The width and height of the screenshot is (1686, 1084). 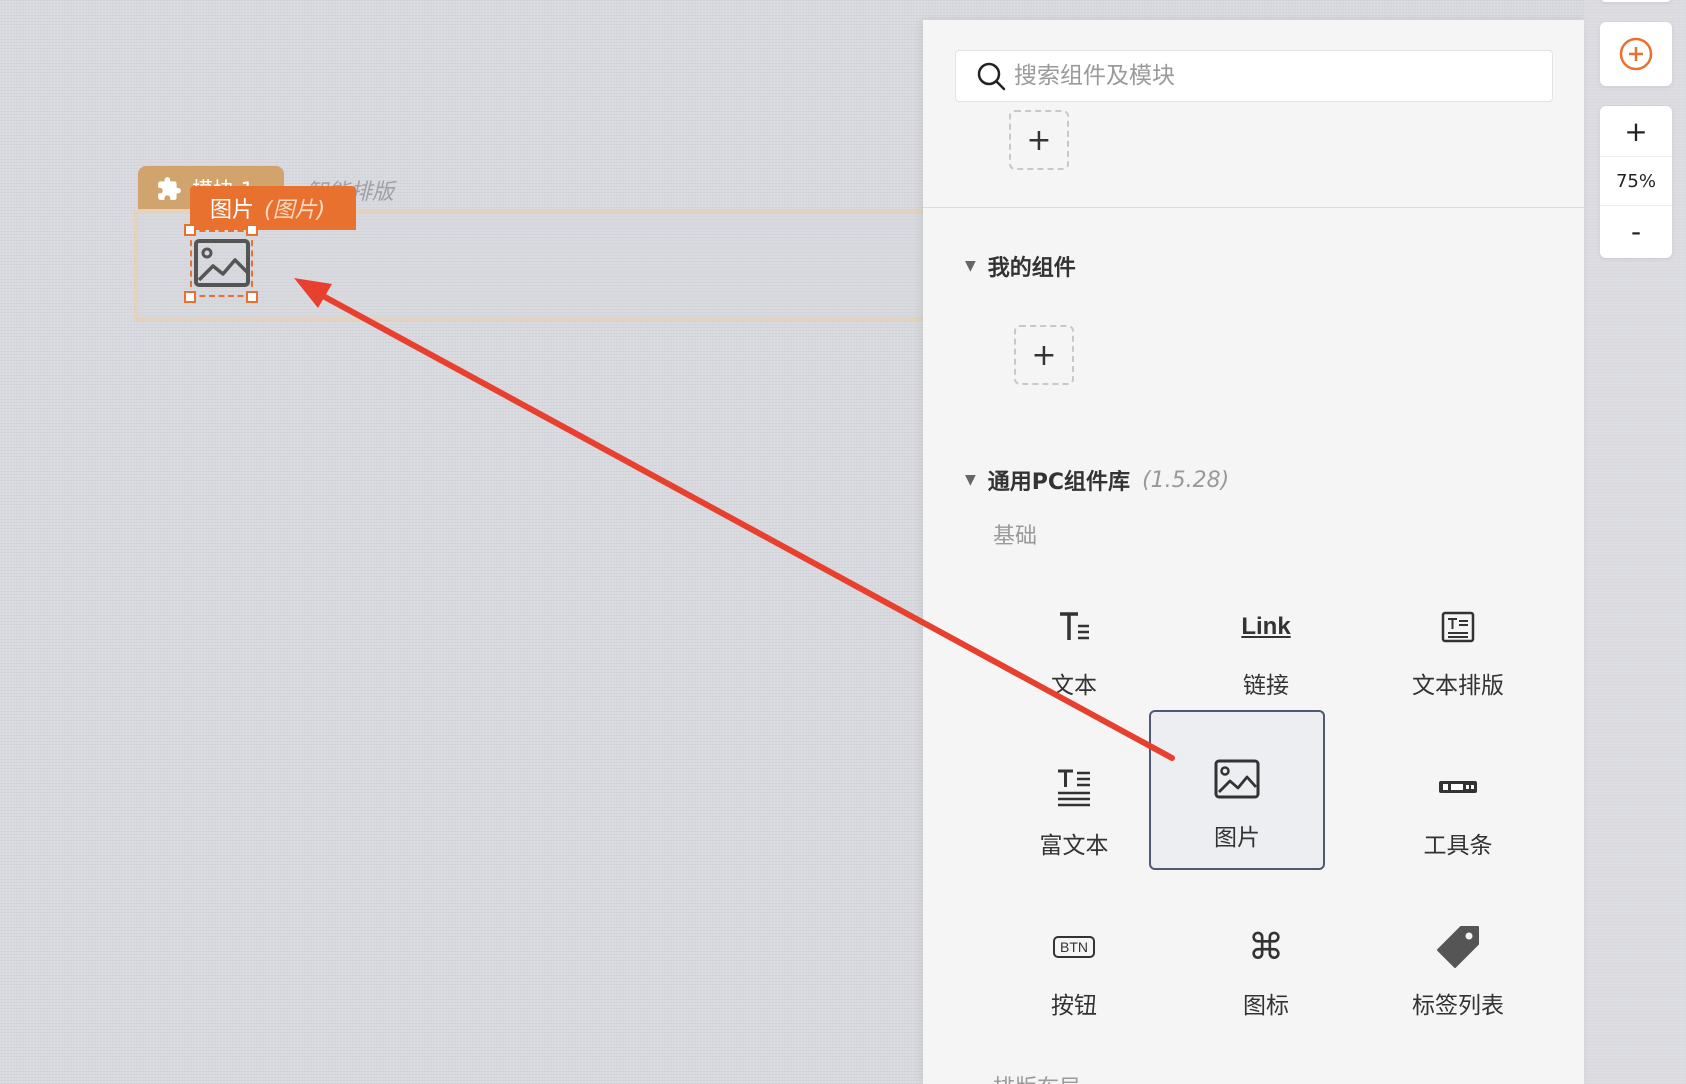 I want to click on component-text-layout: 文本排版, so click(x=1458, y=650).